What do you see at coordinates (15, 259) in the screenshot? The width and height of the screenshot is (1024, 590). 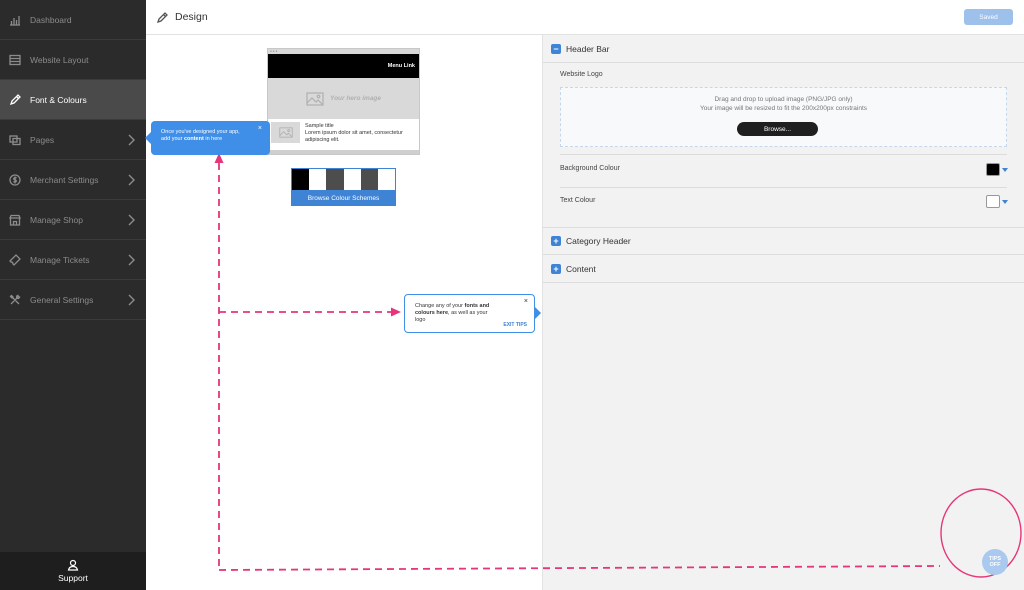 I see `ticket-icon` at bounding box center [15, 259].